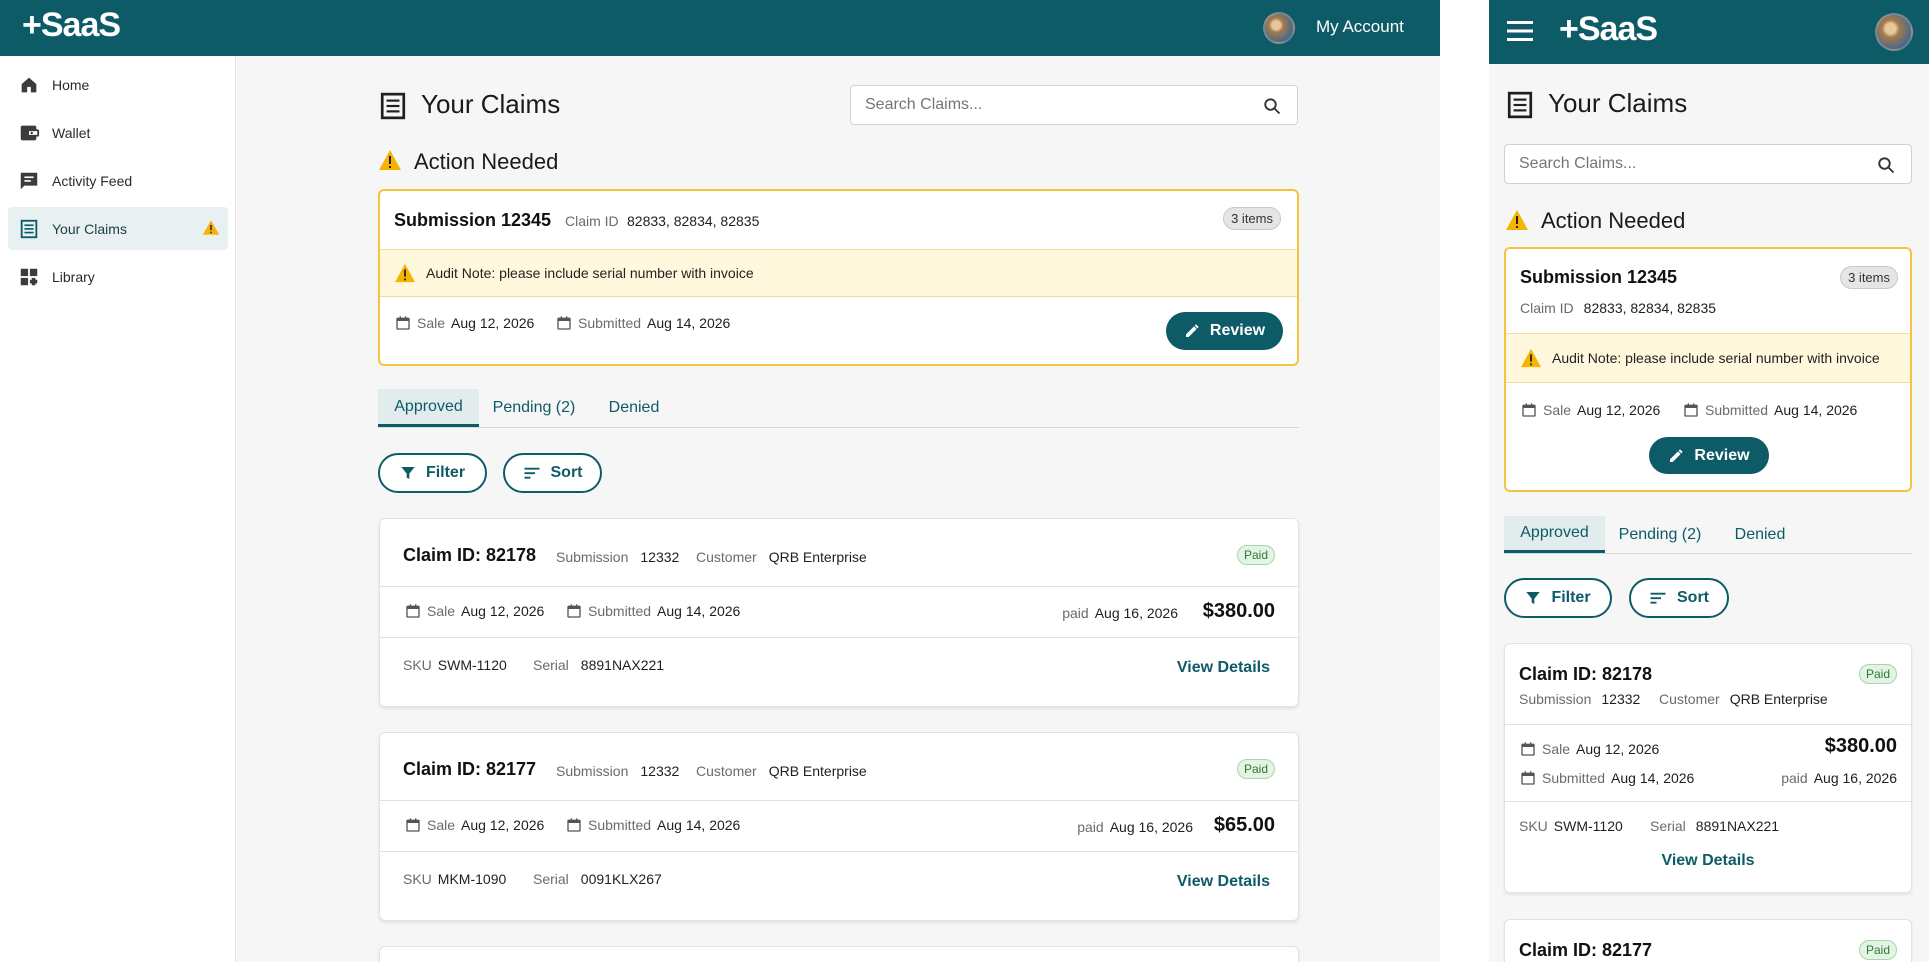 The image size is (1929, 962). What do you see at coordinates (621, 879) in the screenshot?
I see `serial-value: 0091KLX267` at bounding box center [621, 879].